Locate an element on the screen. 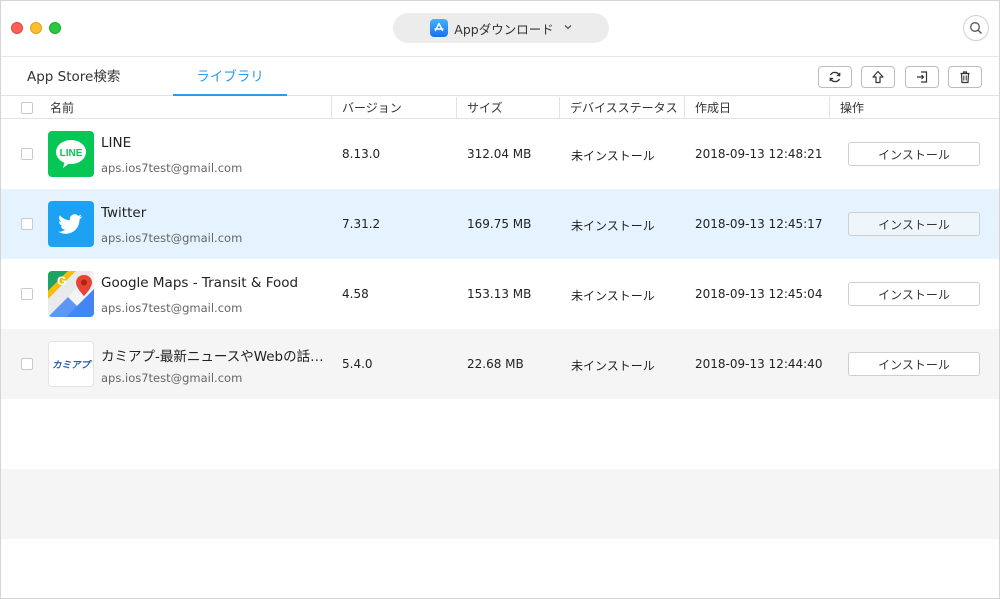 This screenshot has height=599, width=1000. twitter-icon is located at coordinates (71, 224).